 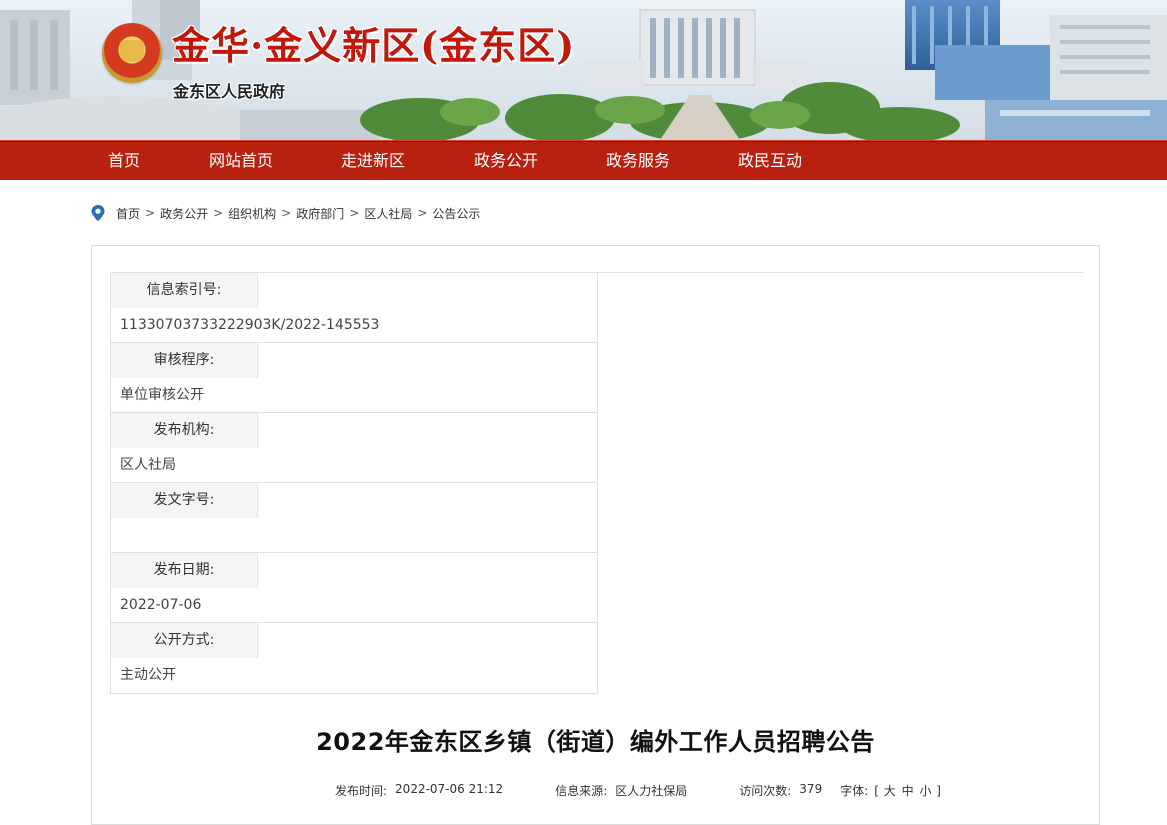 I want to click on breadcrumb-home: 首页, so click(x=128, y=213).